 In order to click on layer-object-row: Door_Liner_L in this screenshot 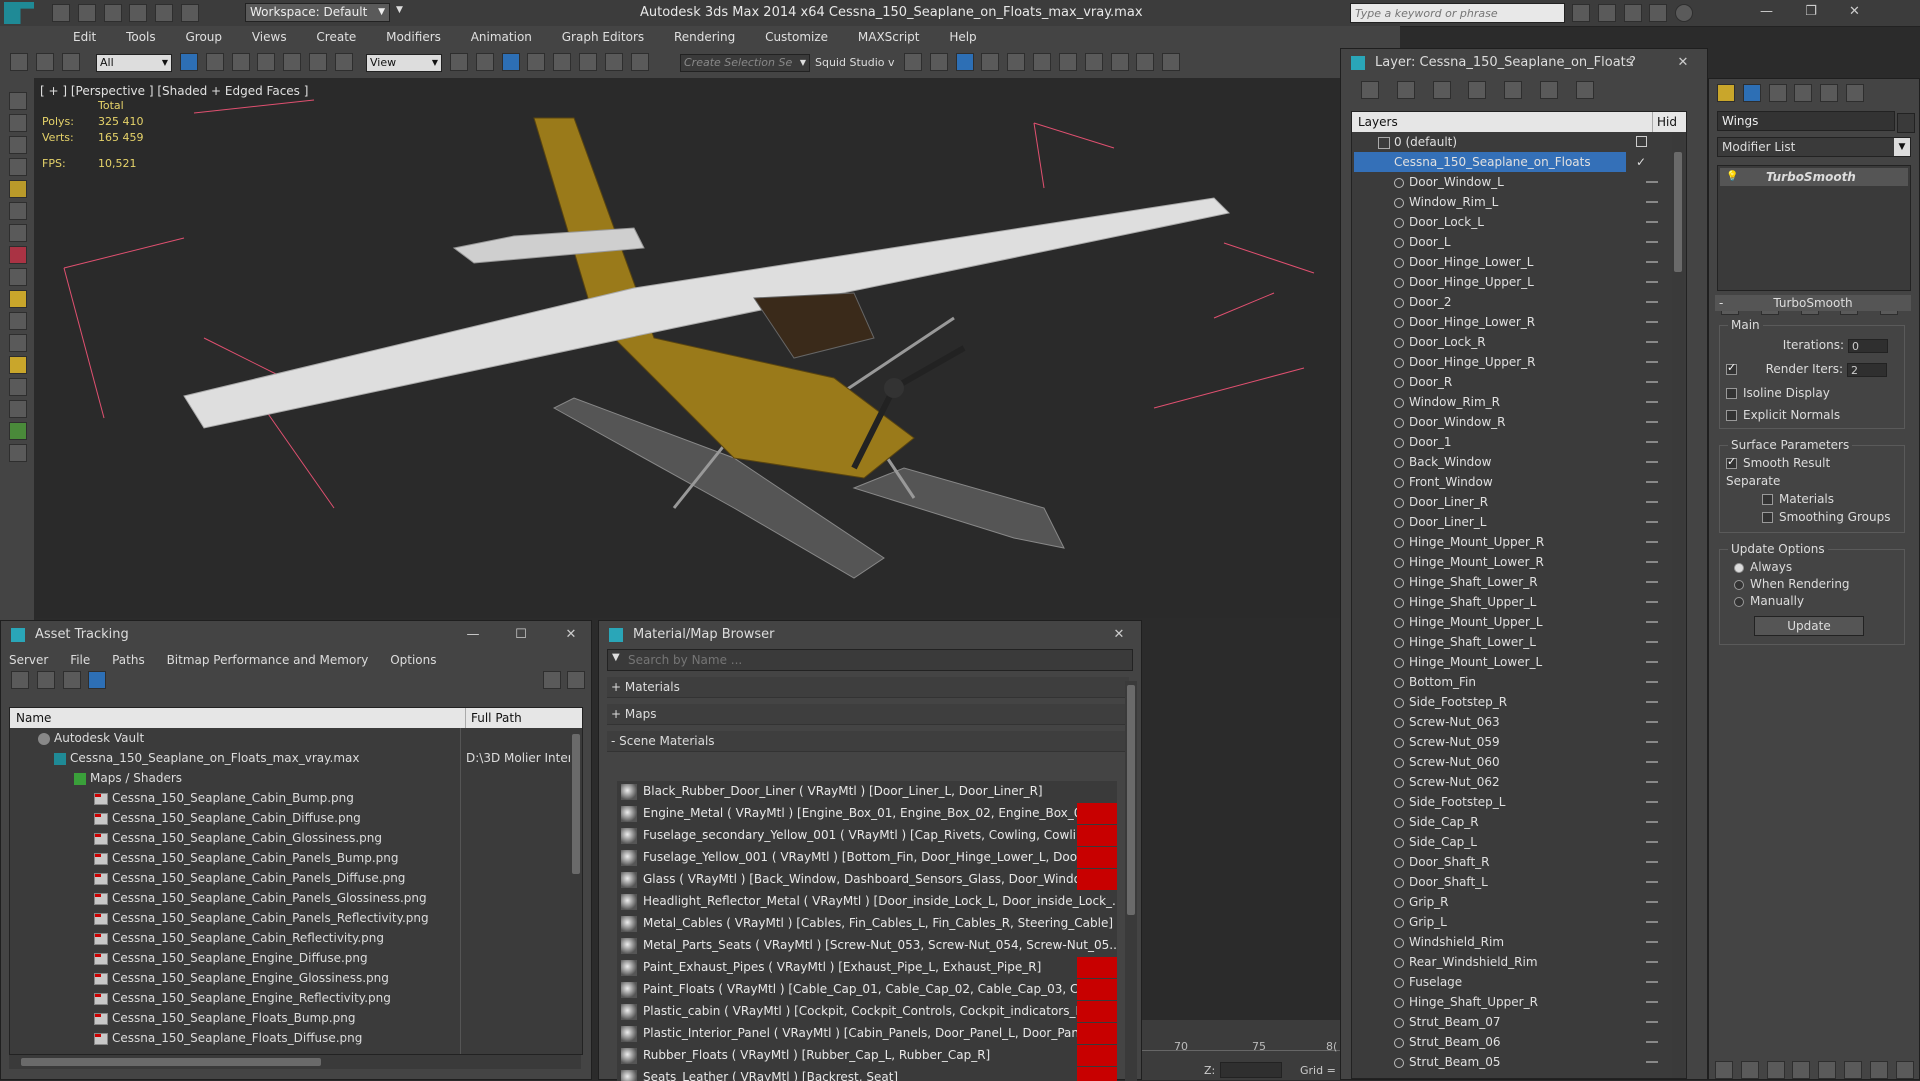, I will do `click(1519, 522)`.